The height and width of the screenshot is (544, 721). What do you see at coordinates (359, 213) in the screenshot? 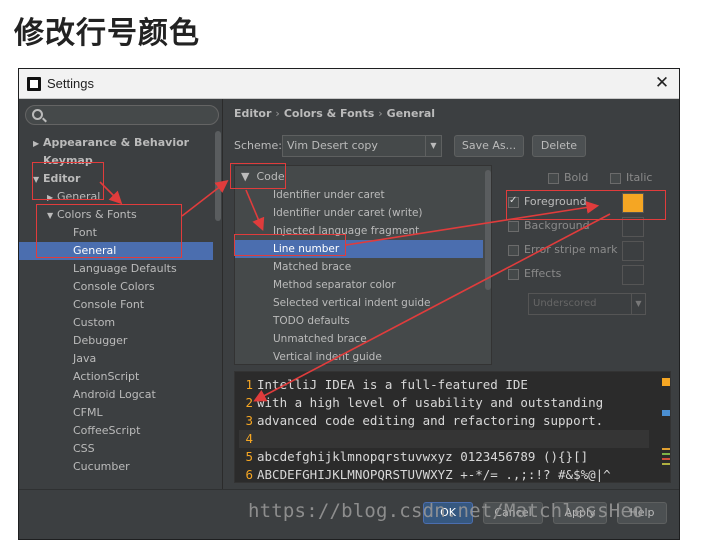
I see `element-identifier-under-caret-write: Identifier under caret (write)` at bounding box center [359, 213].